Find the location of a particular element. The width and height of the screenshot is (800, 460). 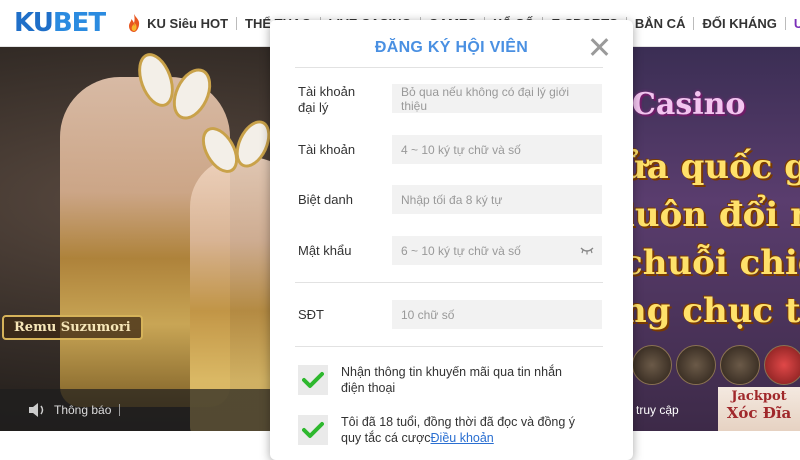

password-input: 6 ~ 10 ký tự chữ và số is located at coordinates (497, 250).